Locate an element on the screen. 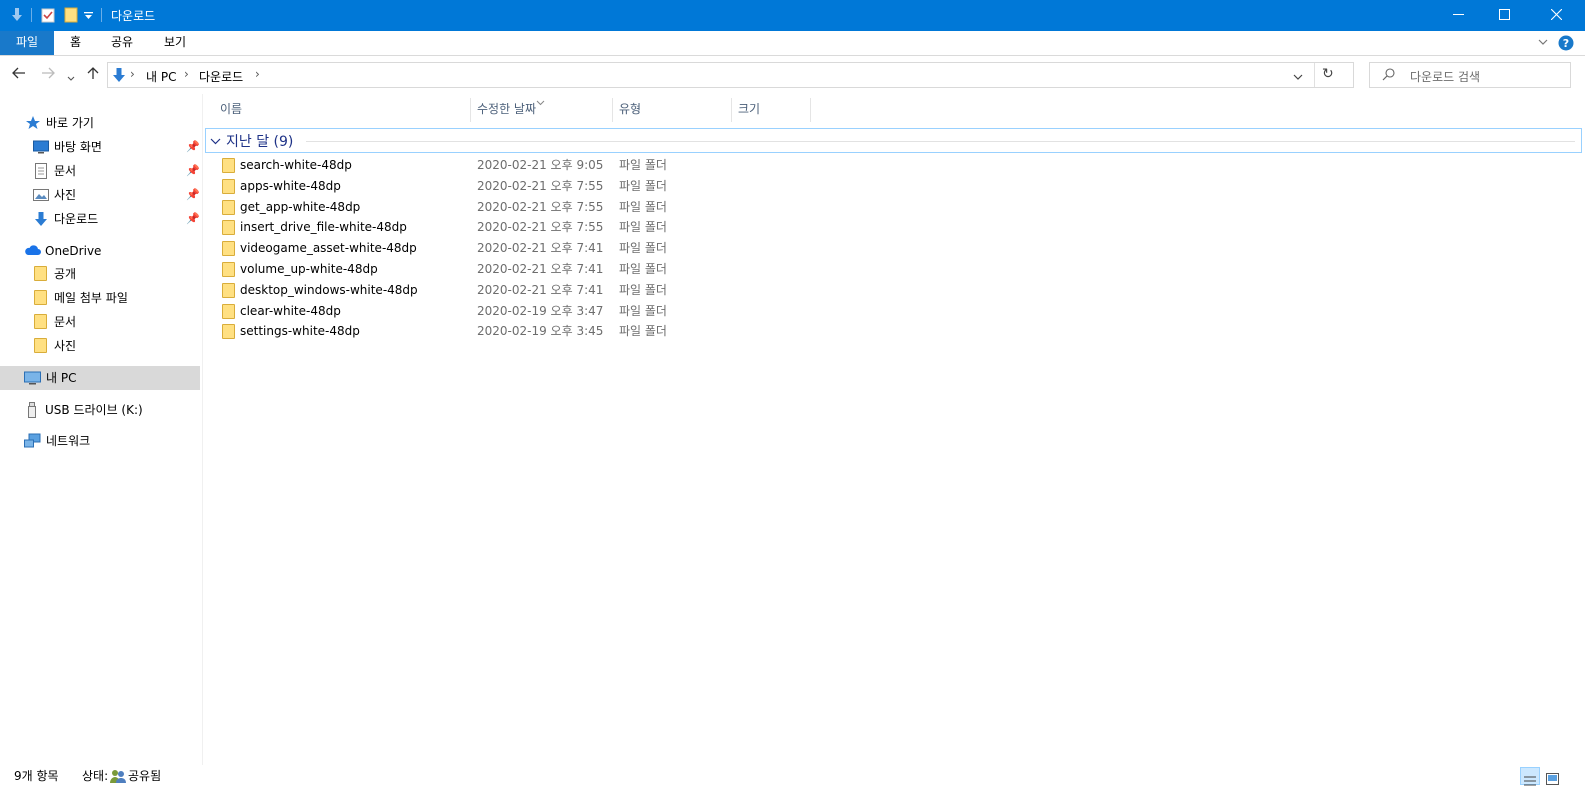 Image resolution: width=1585 pixels, height=793 pixels. breadcrumb-this-pc: 내 PC is located at coordinates (161, 76).